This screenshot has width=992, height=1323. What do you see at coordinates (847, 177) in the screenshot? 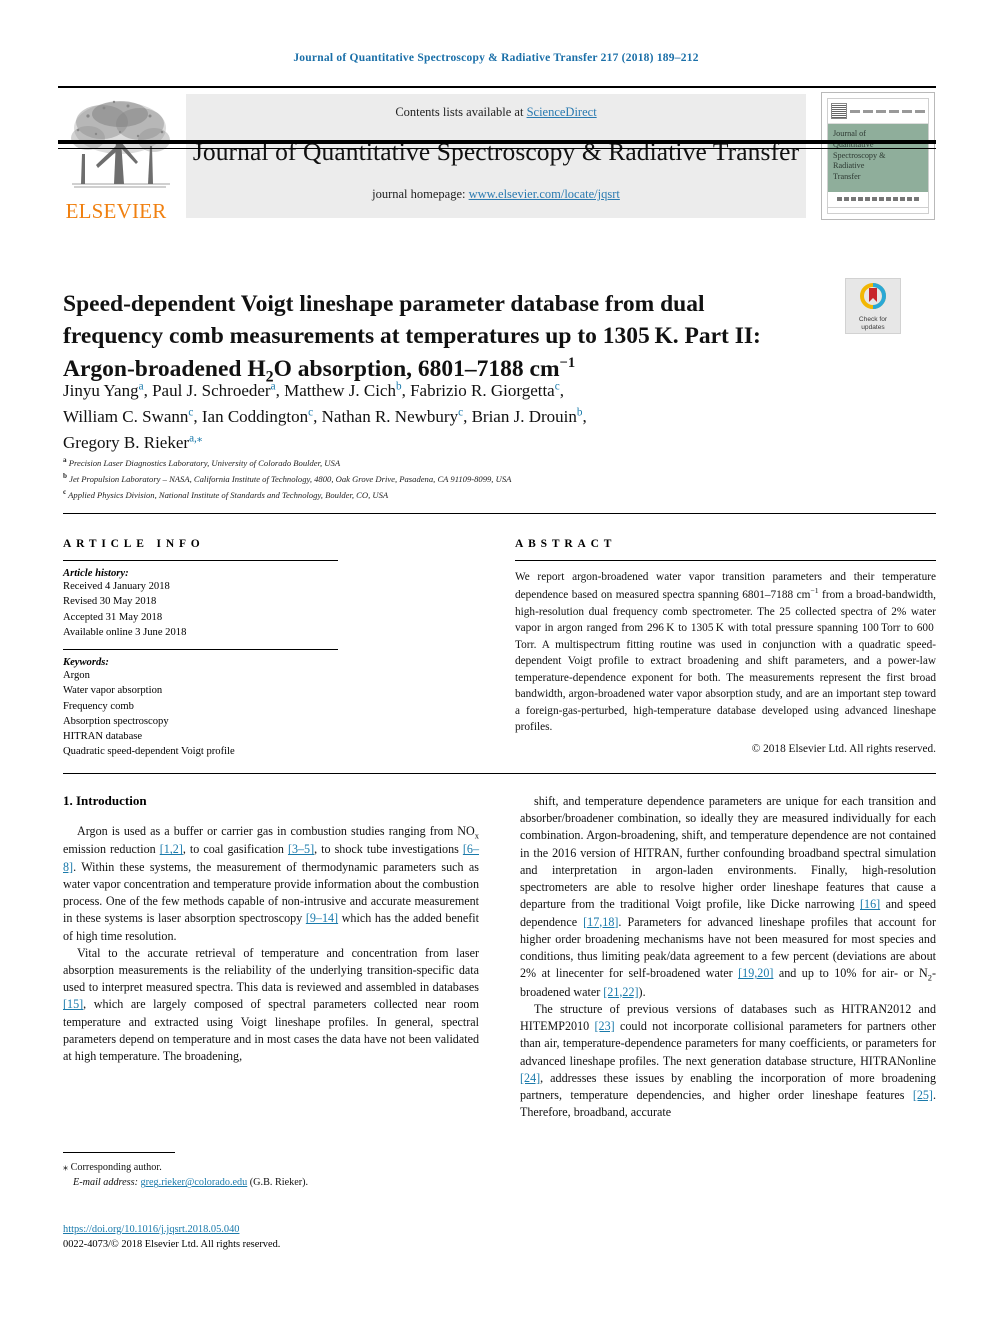
I see `cover-title-line-5: Transfer` at bounding box center [847, 177].